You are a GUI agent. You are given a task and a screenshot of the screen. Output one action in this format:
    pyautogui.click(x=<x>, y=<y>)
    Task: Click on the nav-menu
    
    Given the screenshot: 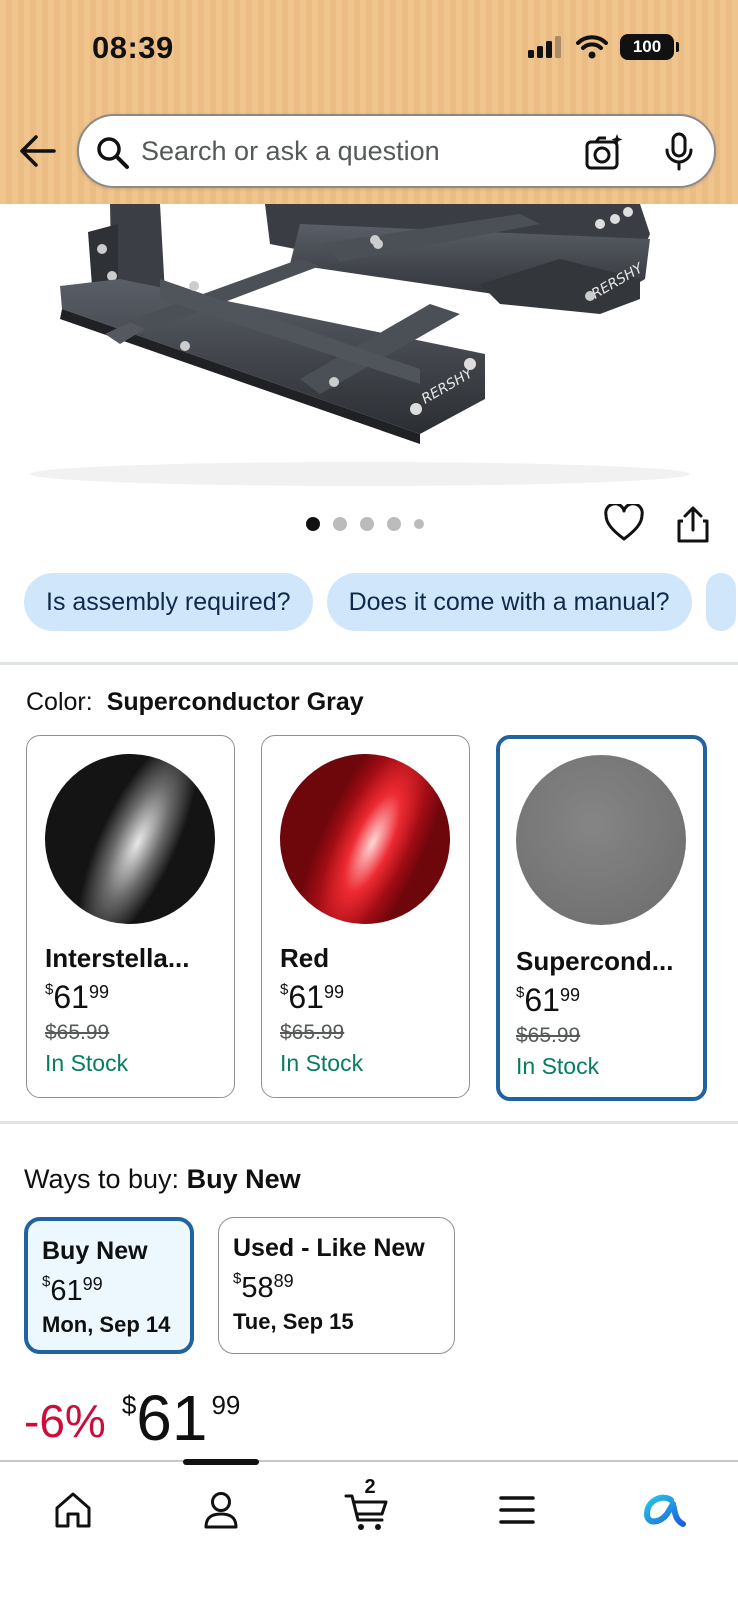 What is the action you would take?
    pyautogui.click(x=517, y=1510)
    